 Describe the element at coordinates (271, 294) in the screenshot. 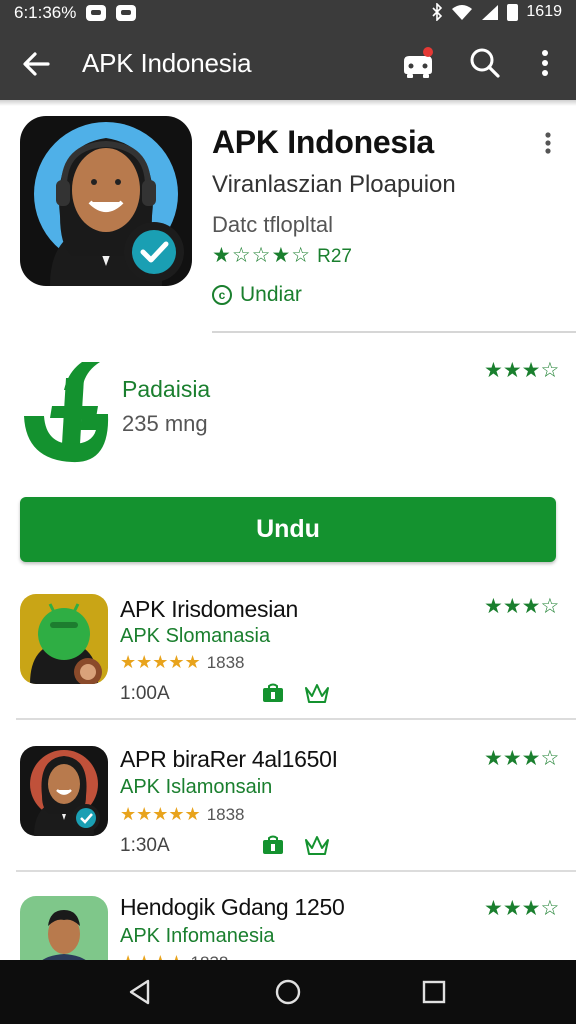

I see `hero-install-label: Undiar` at that location.